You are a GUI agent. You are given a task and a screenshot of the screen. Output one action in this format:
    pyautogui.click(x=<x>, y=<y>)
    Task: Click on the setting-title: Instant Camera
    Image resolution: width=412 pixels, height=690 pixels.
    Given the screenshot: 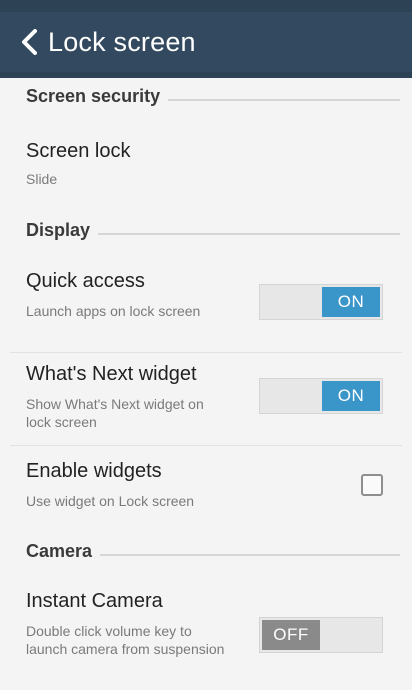 What is the action you would take?
    pyautogui.click(x=94, y=601)
    